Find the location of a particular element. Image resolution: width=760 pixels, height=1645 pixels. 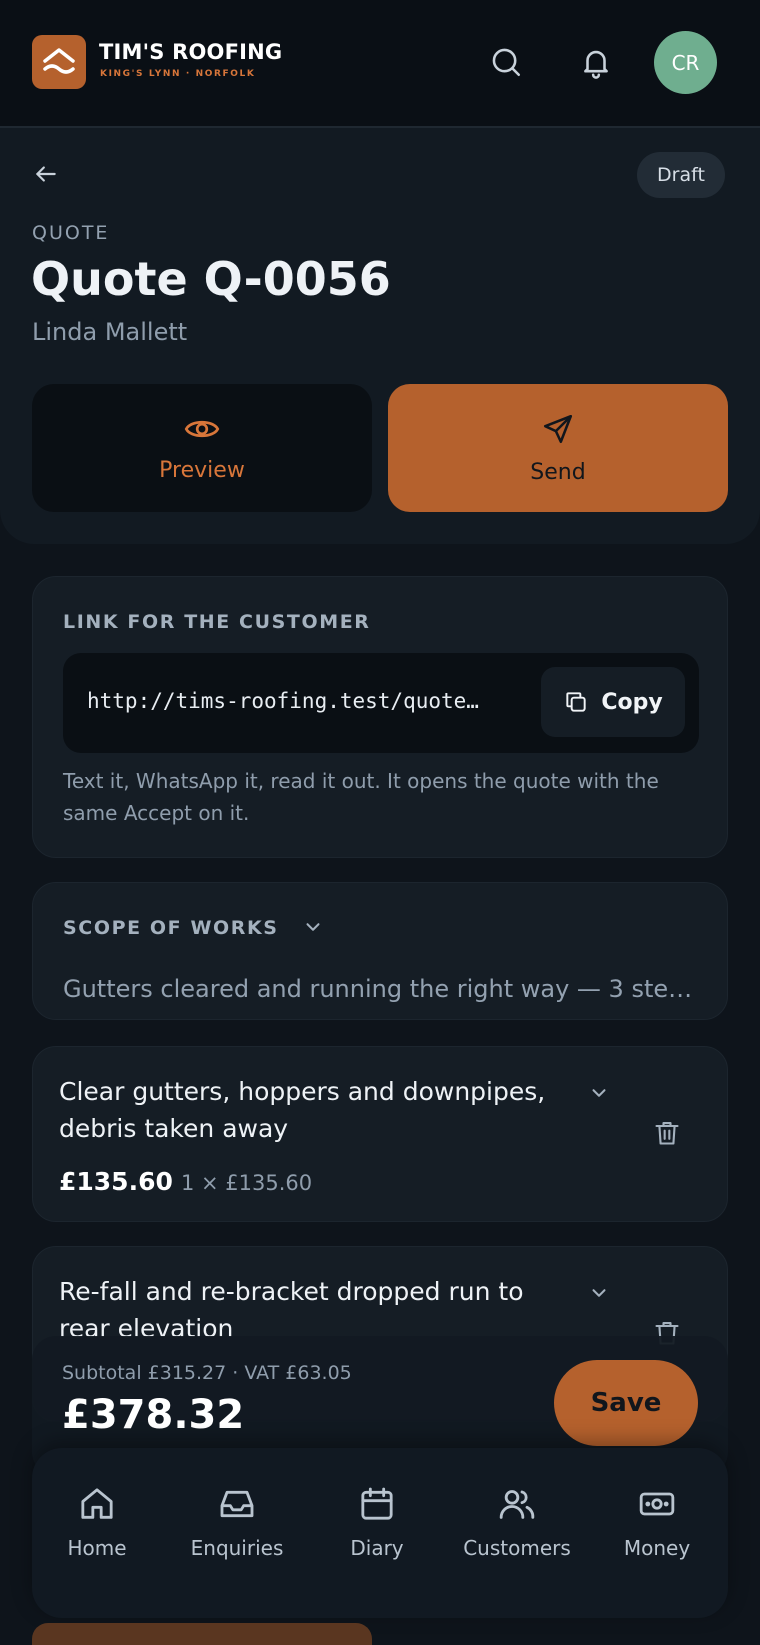

nav-label-home: Home is located at coordinates (97, 1548).